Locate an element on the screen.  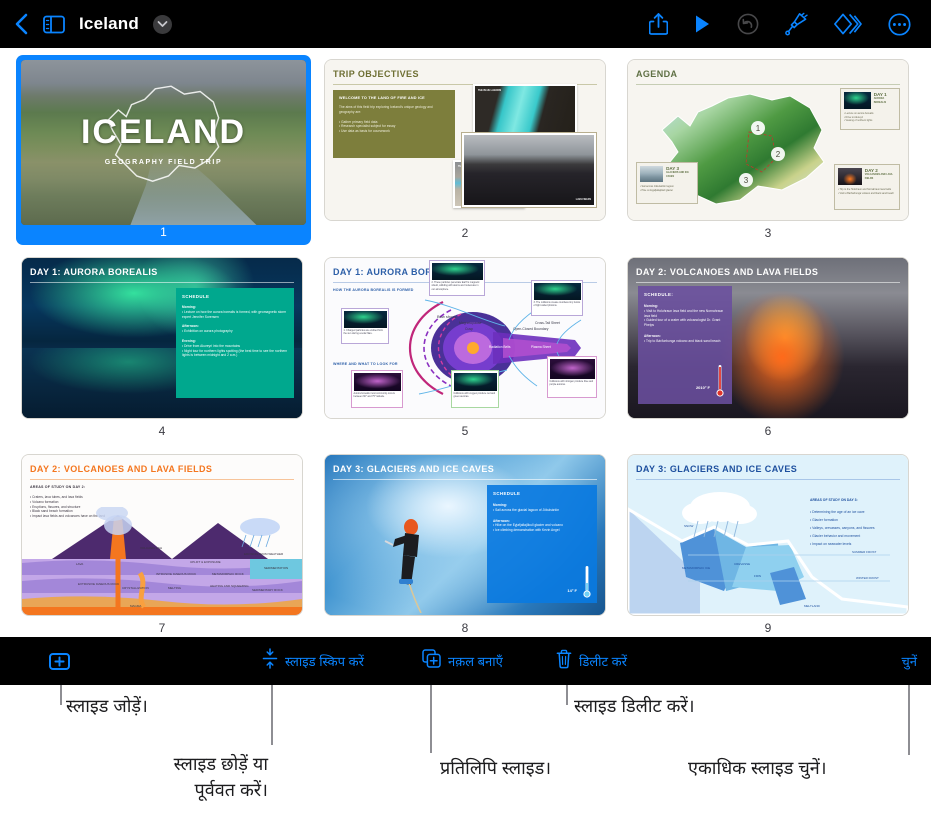
svg-text: Plasma Sheet is located at coordinates (541, 347).